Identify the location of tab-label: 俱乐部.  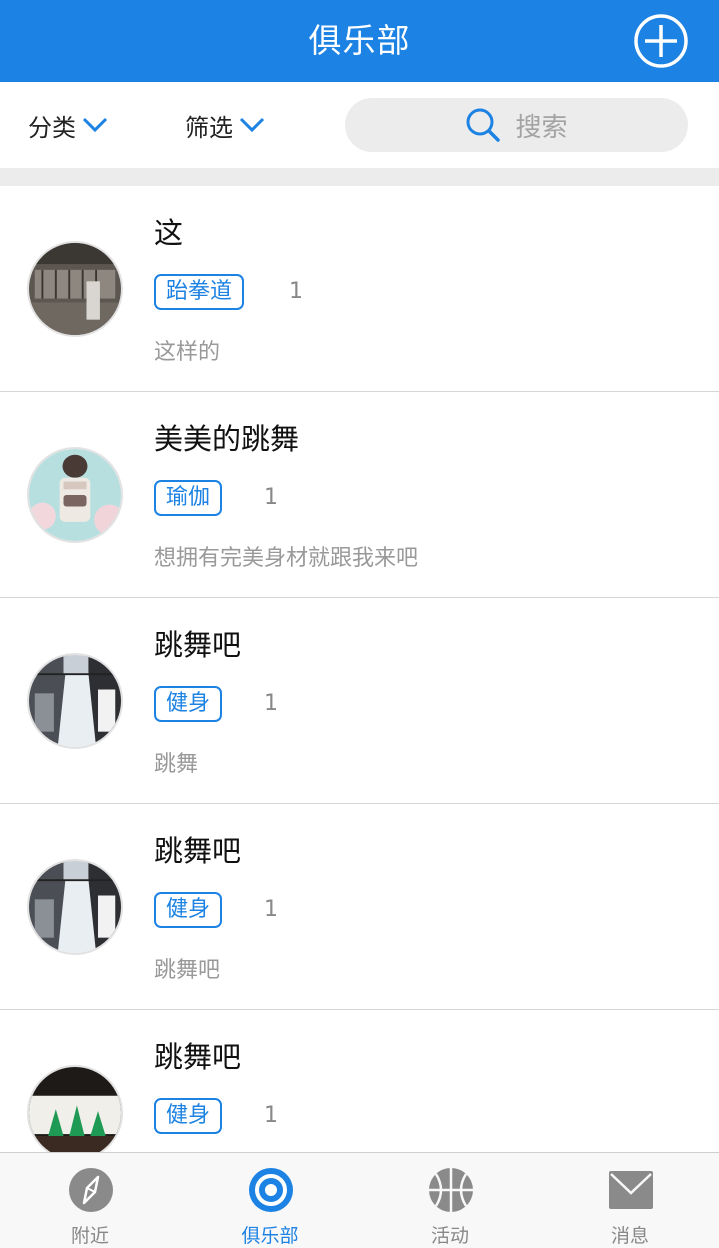
(270, 1236).